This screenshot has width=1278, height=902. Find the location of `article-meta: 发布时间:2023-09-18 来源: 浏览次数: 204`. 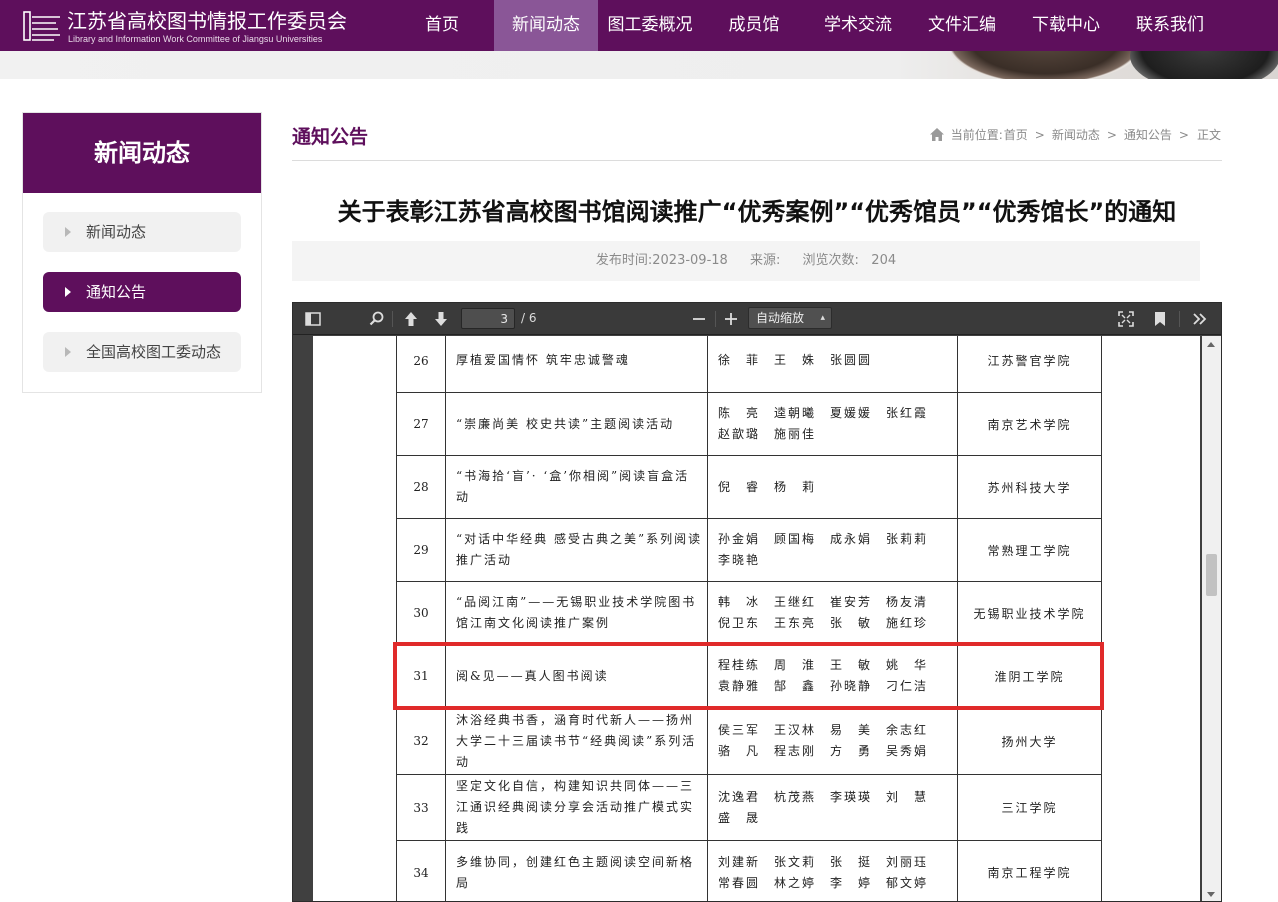

article-meta: 发布时间:2023-09-18 来源: 浏览次数: 204 is located at coordinates (746, 261).